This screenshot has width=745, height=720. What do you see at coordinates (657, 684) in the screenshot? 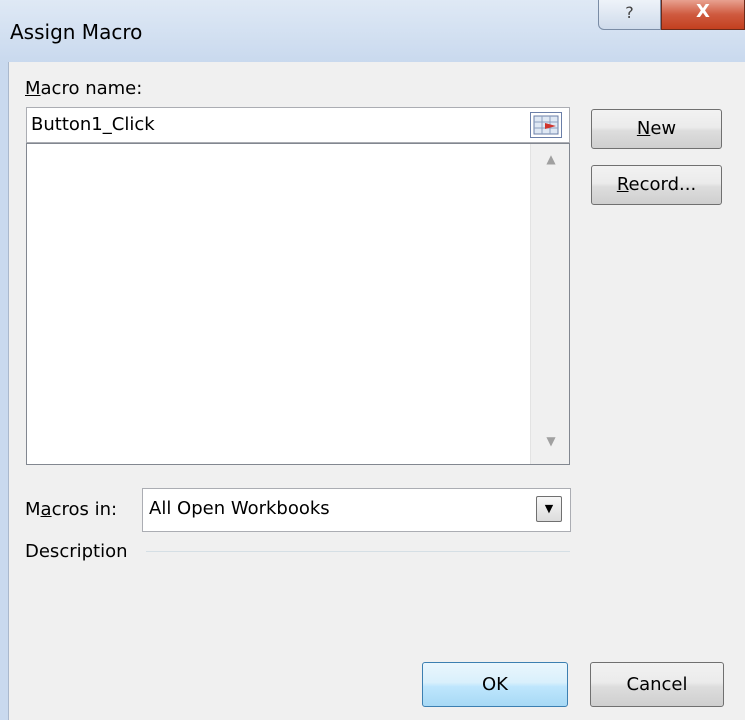
I see `cancel-button: Cancel` at bounding box center [657, 684].